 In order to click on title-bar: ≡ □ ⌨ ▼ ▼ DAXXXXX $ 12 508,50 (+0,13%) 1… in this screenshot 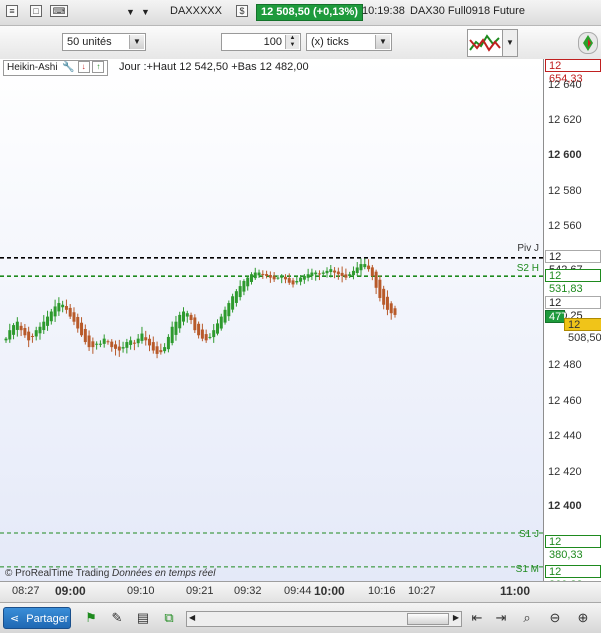, I will do `click(300, 13)`.